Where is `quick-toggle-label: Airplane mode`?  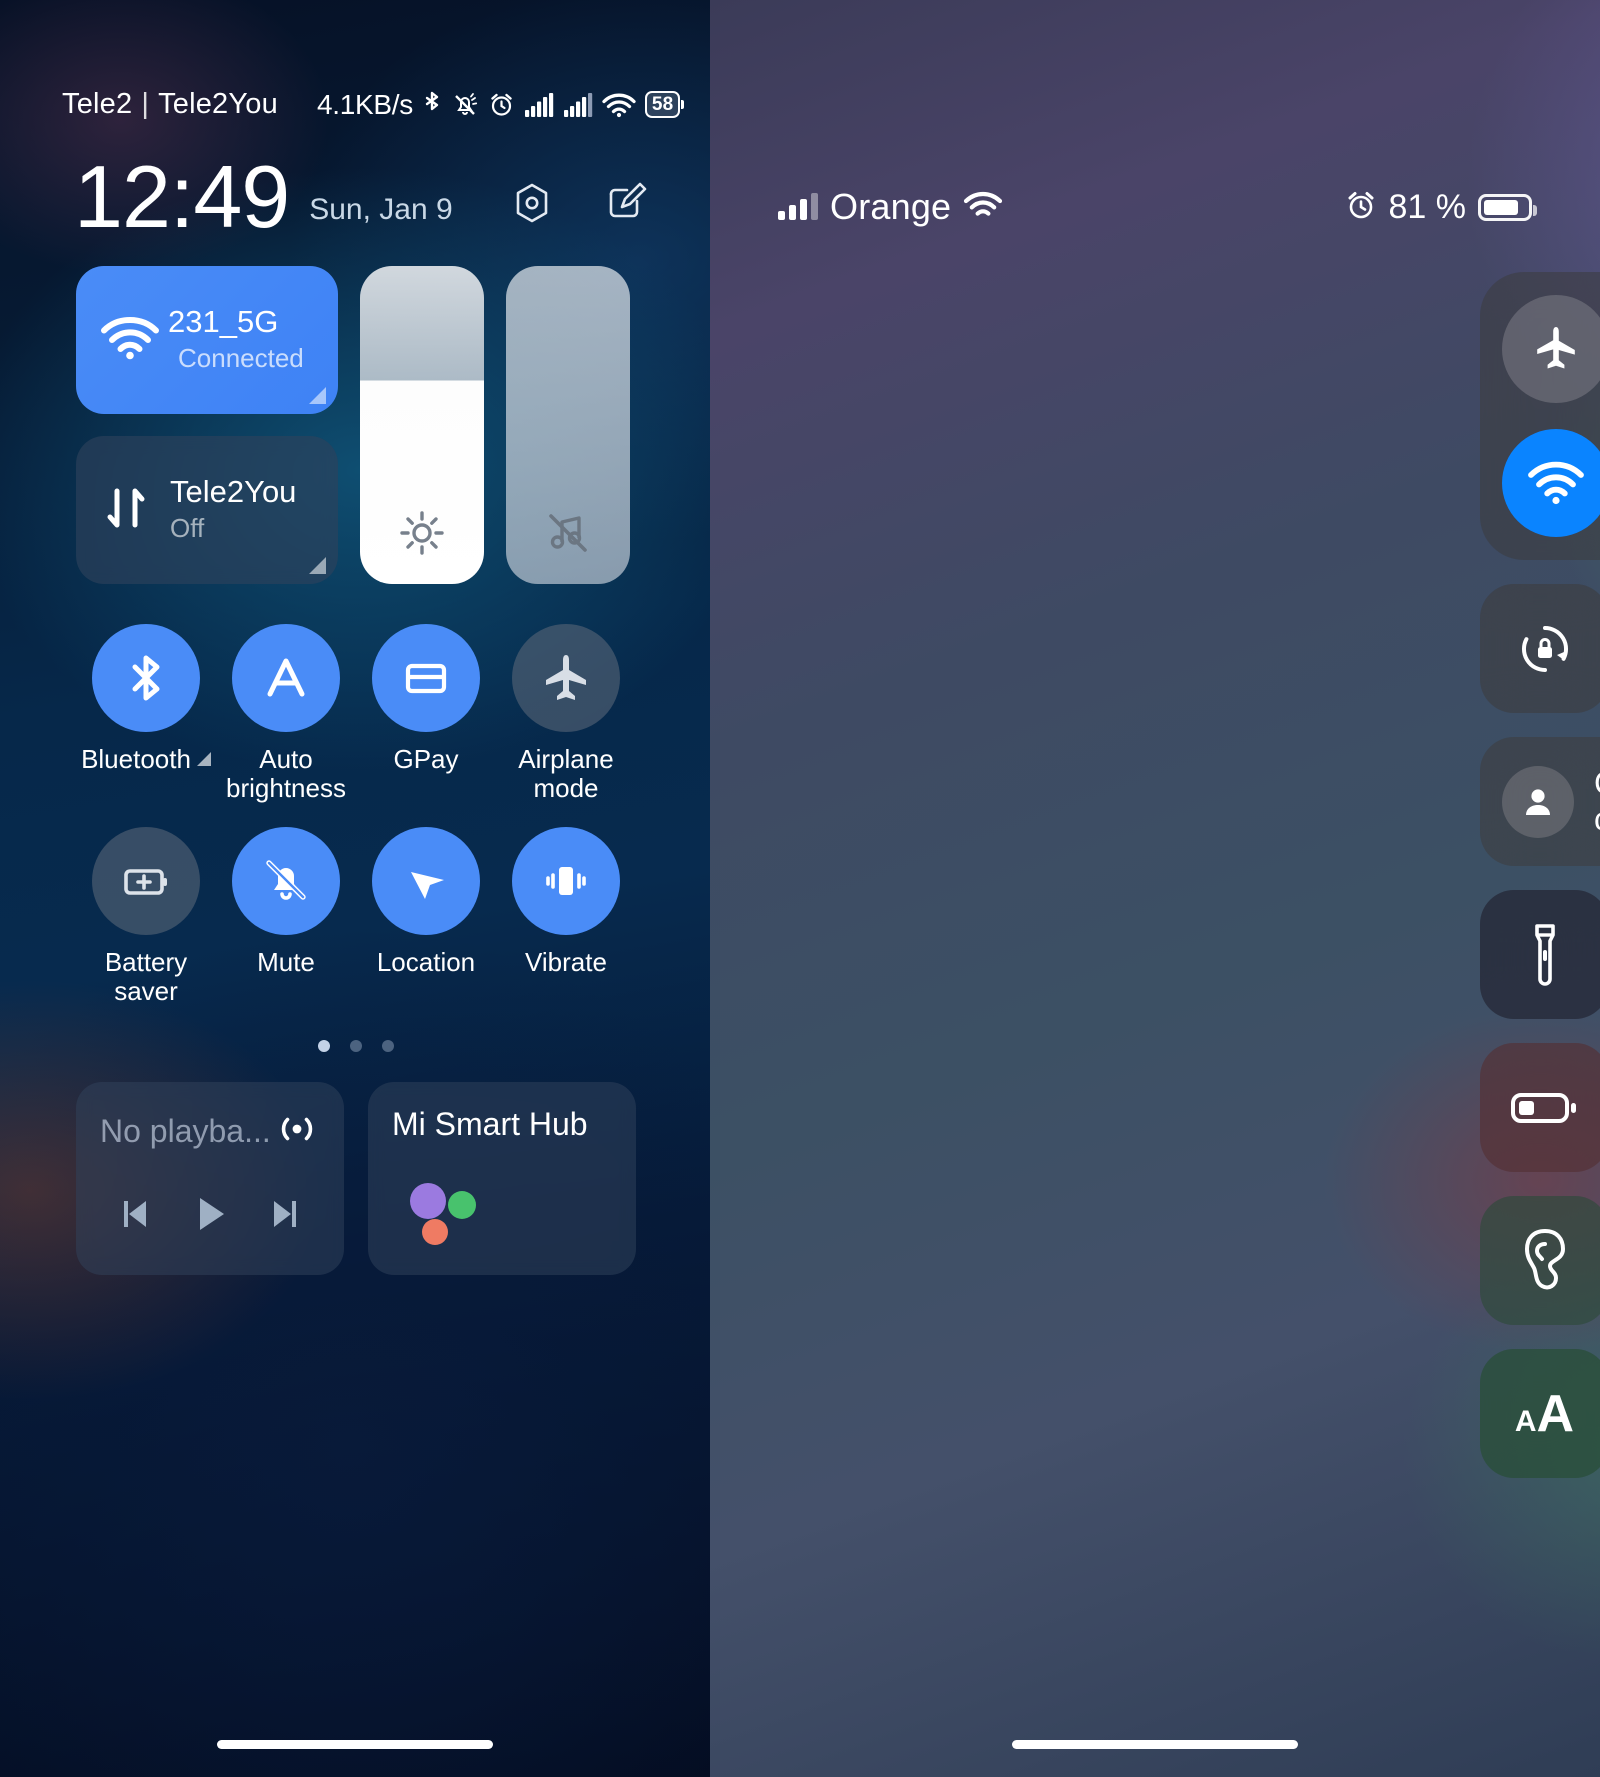 quick-toggle-label: Airplane mode is located at coordinates (566, 774).